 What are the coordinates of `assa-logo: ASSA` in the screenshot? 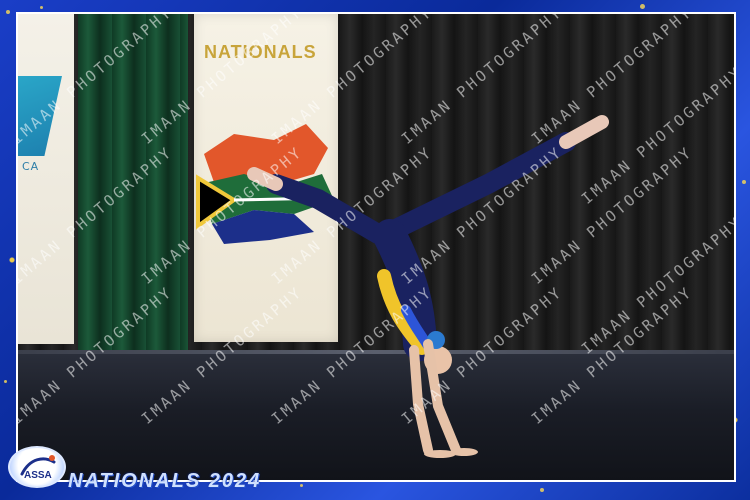 It's located at (37, 467).